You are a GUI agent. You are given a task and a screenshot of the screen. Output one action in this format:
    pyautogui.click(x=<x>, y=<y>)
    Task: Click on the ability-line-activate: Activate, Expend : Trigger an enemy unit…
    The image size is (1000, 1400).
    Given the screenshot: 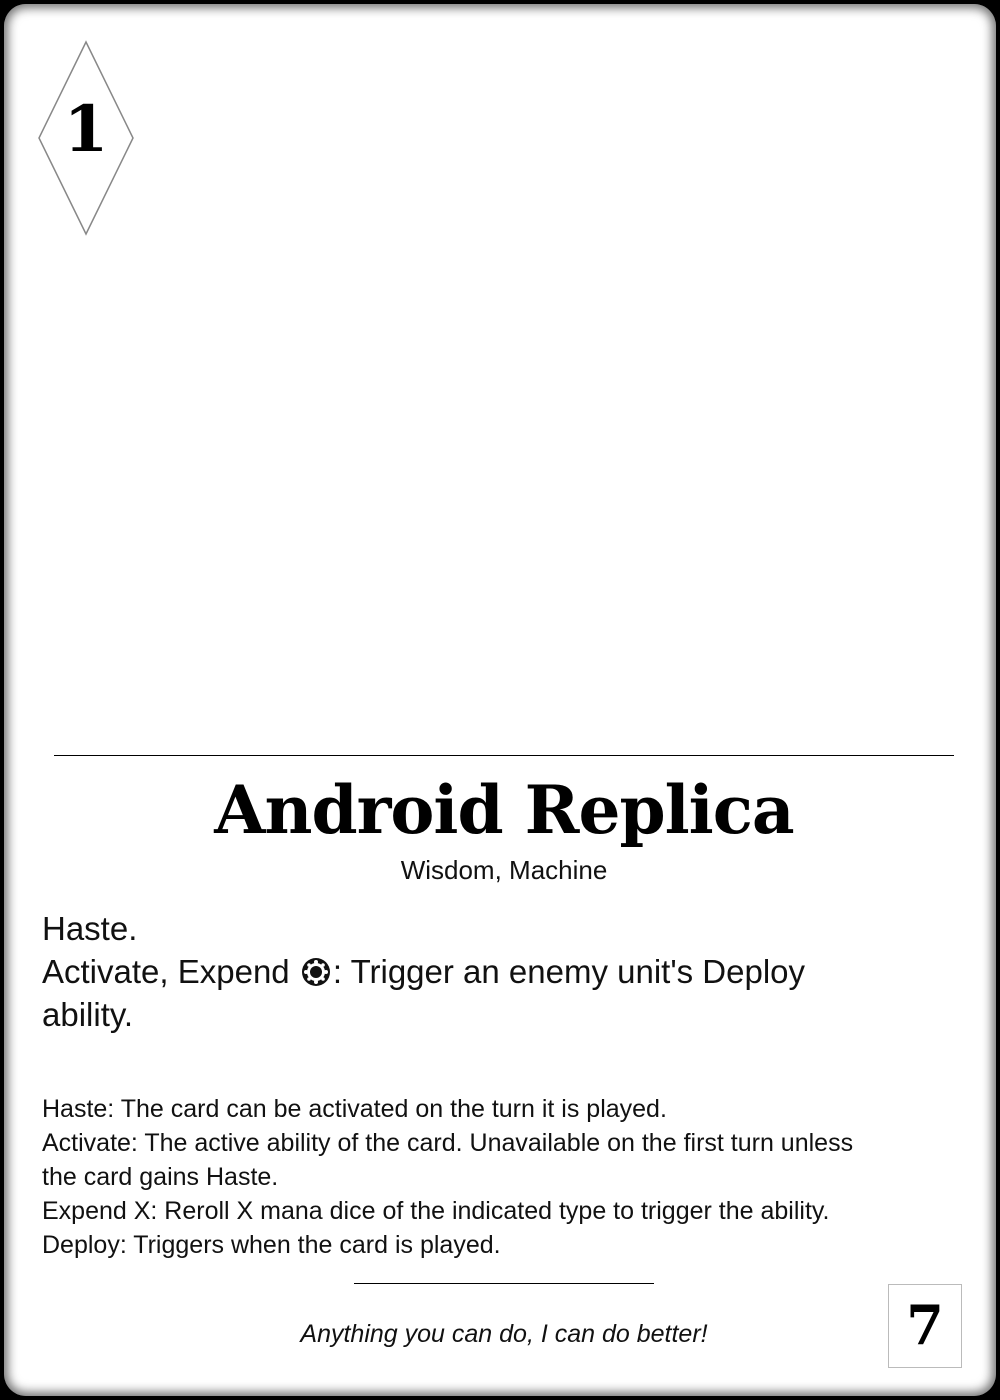 What is the action you would take?
    pyautogui.click(x=492, y=971)
    